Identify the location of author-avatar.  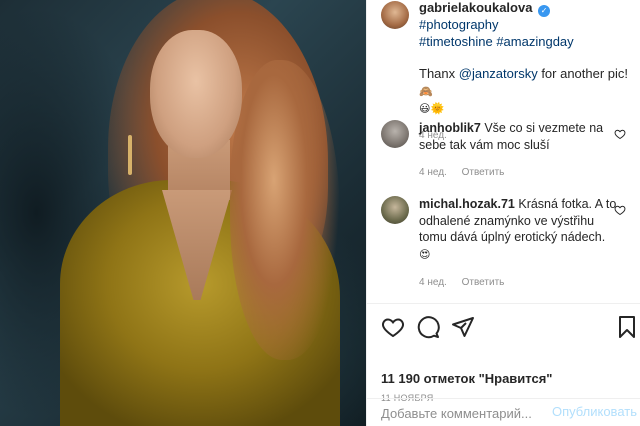
(395, 15).